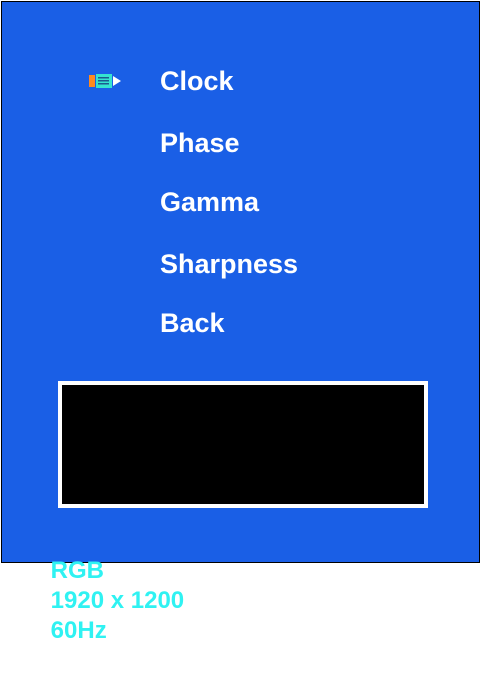  What do you see at coordinates (117, 600) in the screenshot?
I see `resolution-readout: 1920 x 1200` at bounding box center [117, 600].